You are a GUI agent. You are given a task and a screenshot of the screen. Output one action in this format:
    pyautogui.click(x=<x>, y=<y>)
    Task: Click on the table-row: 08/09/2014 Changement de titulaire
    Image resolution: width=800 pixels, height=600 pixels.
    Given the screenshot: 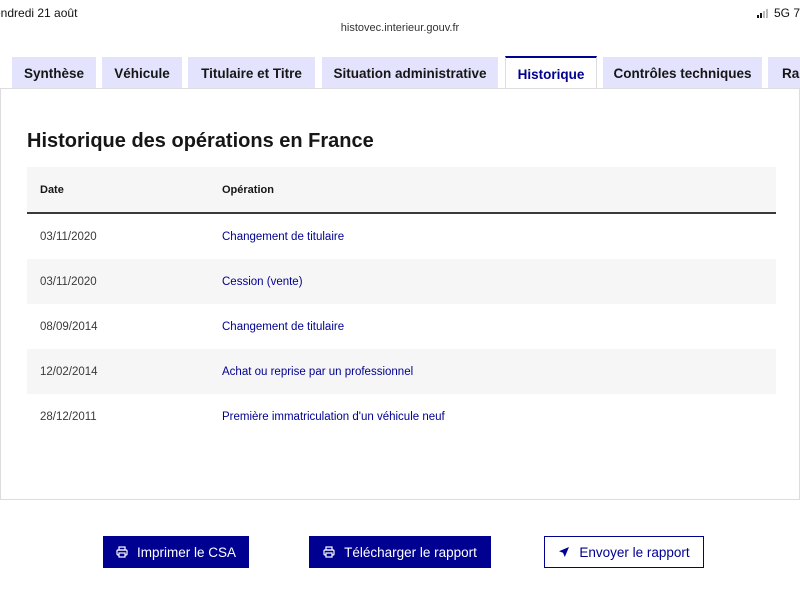 What is the action you would take?
    pyautogui.click(x=401, y=326)
    